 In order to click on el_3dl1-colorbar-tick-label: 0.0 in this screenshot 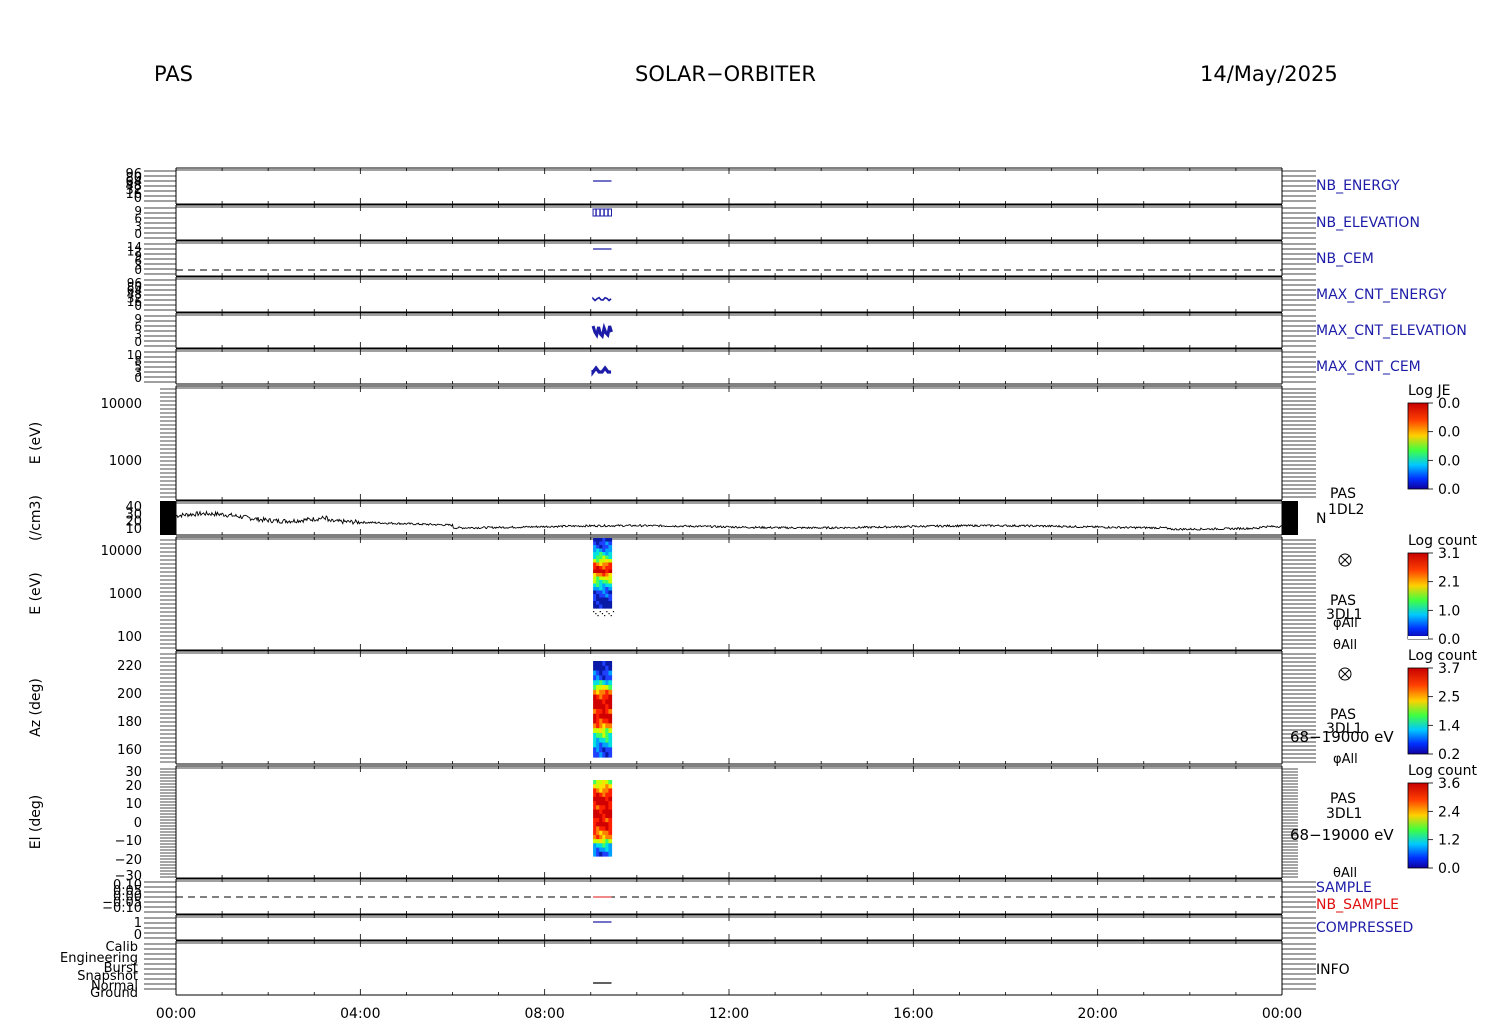, I will do `click(1449, 869)`.